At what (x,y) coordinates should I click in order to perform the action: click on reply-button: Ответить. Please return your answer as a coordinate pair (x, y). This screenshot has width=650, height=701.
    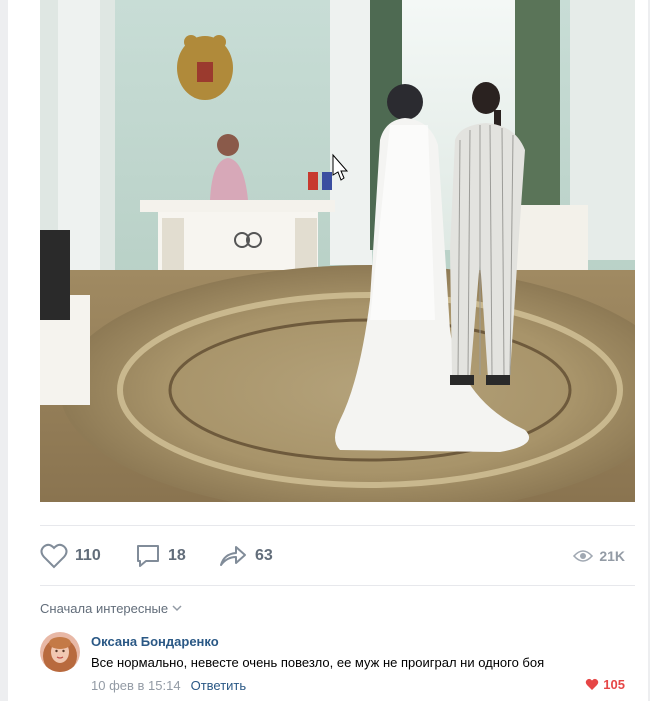
    Looking at the image, I should click on (219, 685).